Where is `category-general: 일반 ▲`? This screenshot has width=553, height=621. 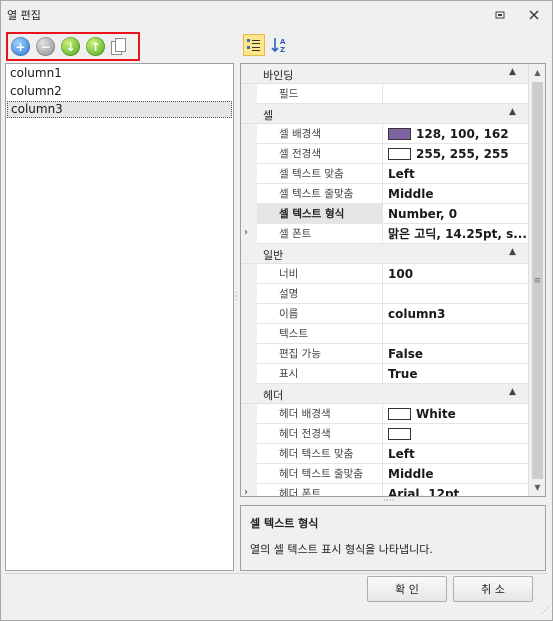
category-general: 일반 ▲ is located at coordinates (384, 254).